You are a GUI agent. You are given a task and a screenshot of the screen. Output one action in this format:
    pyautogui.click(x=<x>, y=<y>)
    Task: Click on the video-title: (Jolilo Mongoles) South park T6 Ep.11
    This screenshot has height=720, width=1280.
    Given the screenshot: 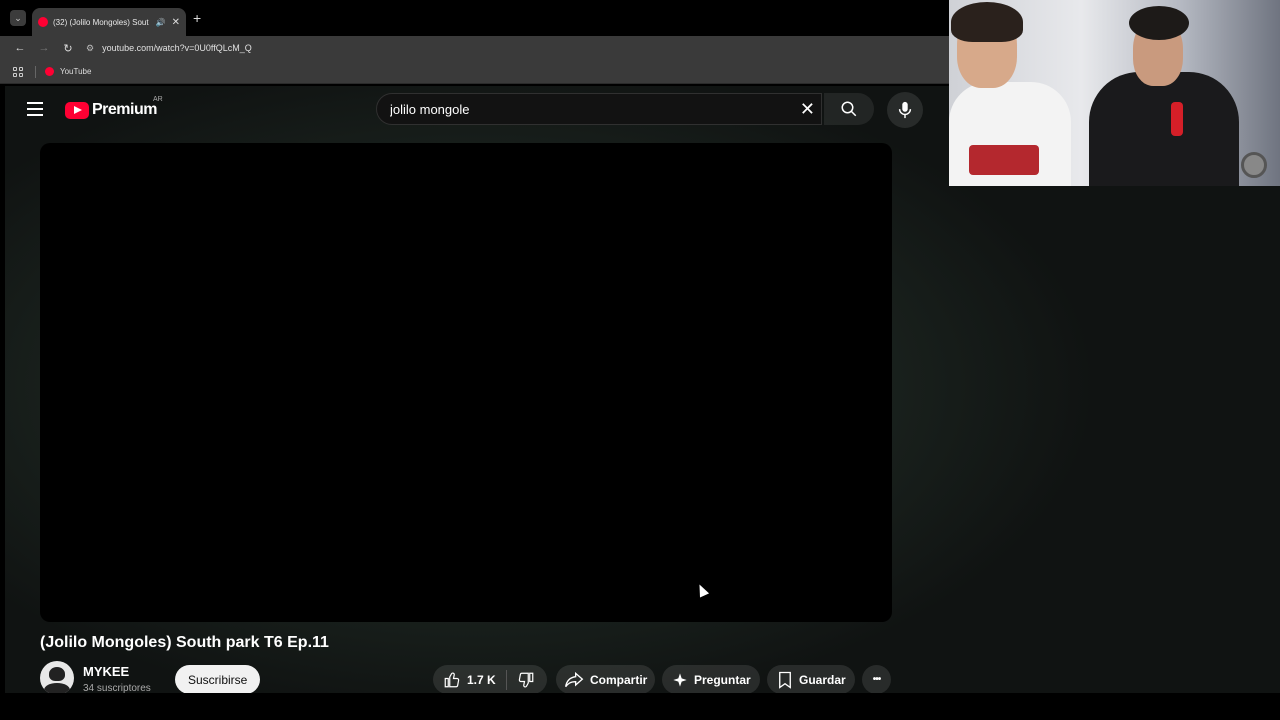 What is the action you would take?
    pyautogui.click(x=184, y=642)
    